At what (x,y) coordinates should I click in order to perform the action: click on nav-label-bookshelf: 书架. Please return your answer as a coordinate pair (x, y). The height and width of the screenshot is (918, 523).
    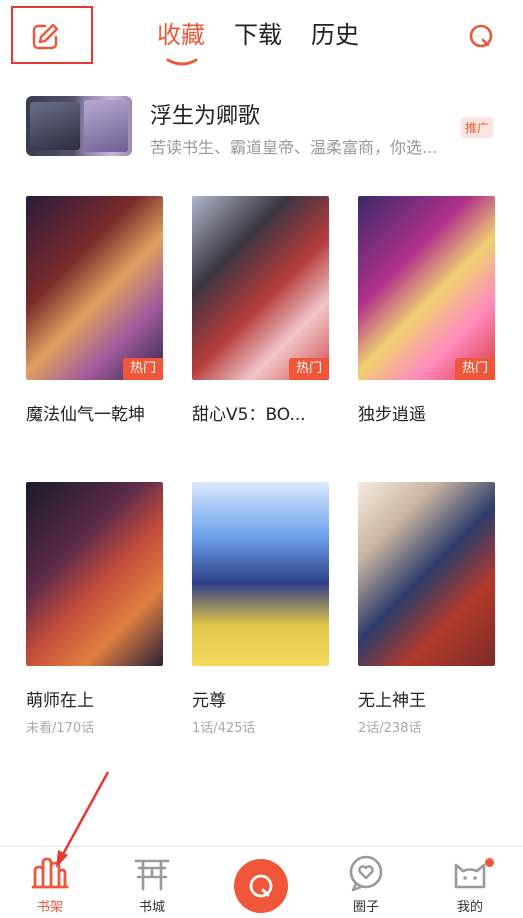
    Looking at the image, I should click on (49, 907).